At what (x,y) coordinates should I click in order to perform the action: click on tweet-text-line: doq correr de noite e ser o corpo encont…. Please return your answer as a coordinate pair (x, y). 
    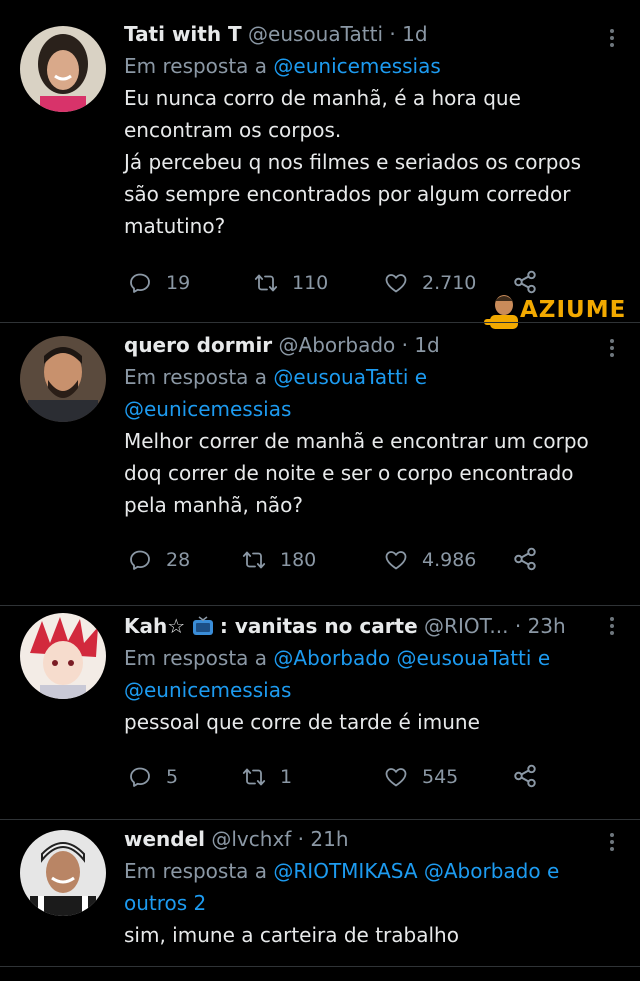
    Looking at the image, I should click on (349, 473).